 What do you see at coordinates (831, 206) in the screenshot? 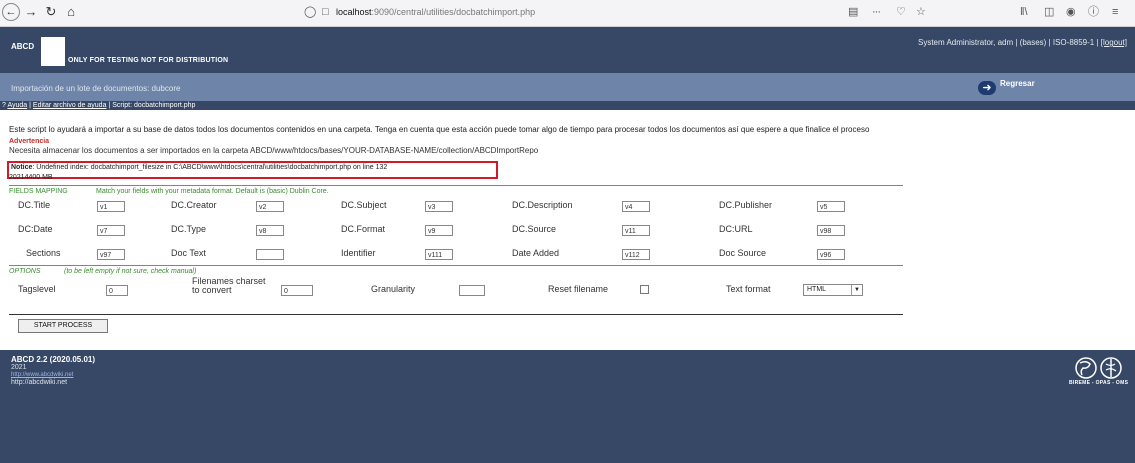
I see `dc-publisher-input: v5` at bounding box center [831, 206].